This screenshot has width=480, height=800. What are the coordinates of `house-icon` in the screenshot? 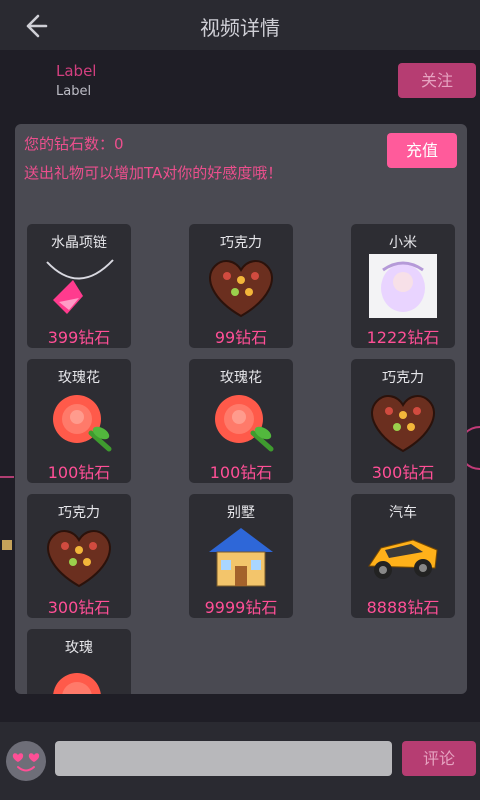 It's located at (241, 557).